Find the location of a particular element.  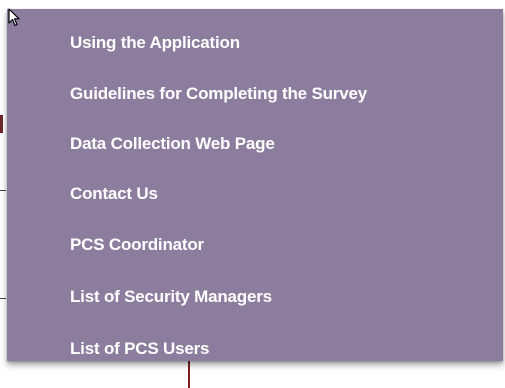

menu-item-guidelines: Guidelines for Completing the Survey is located at coordinates (218, 94).